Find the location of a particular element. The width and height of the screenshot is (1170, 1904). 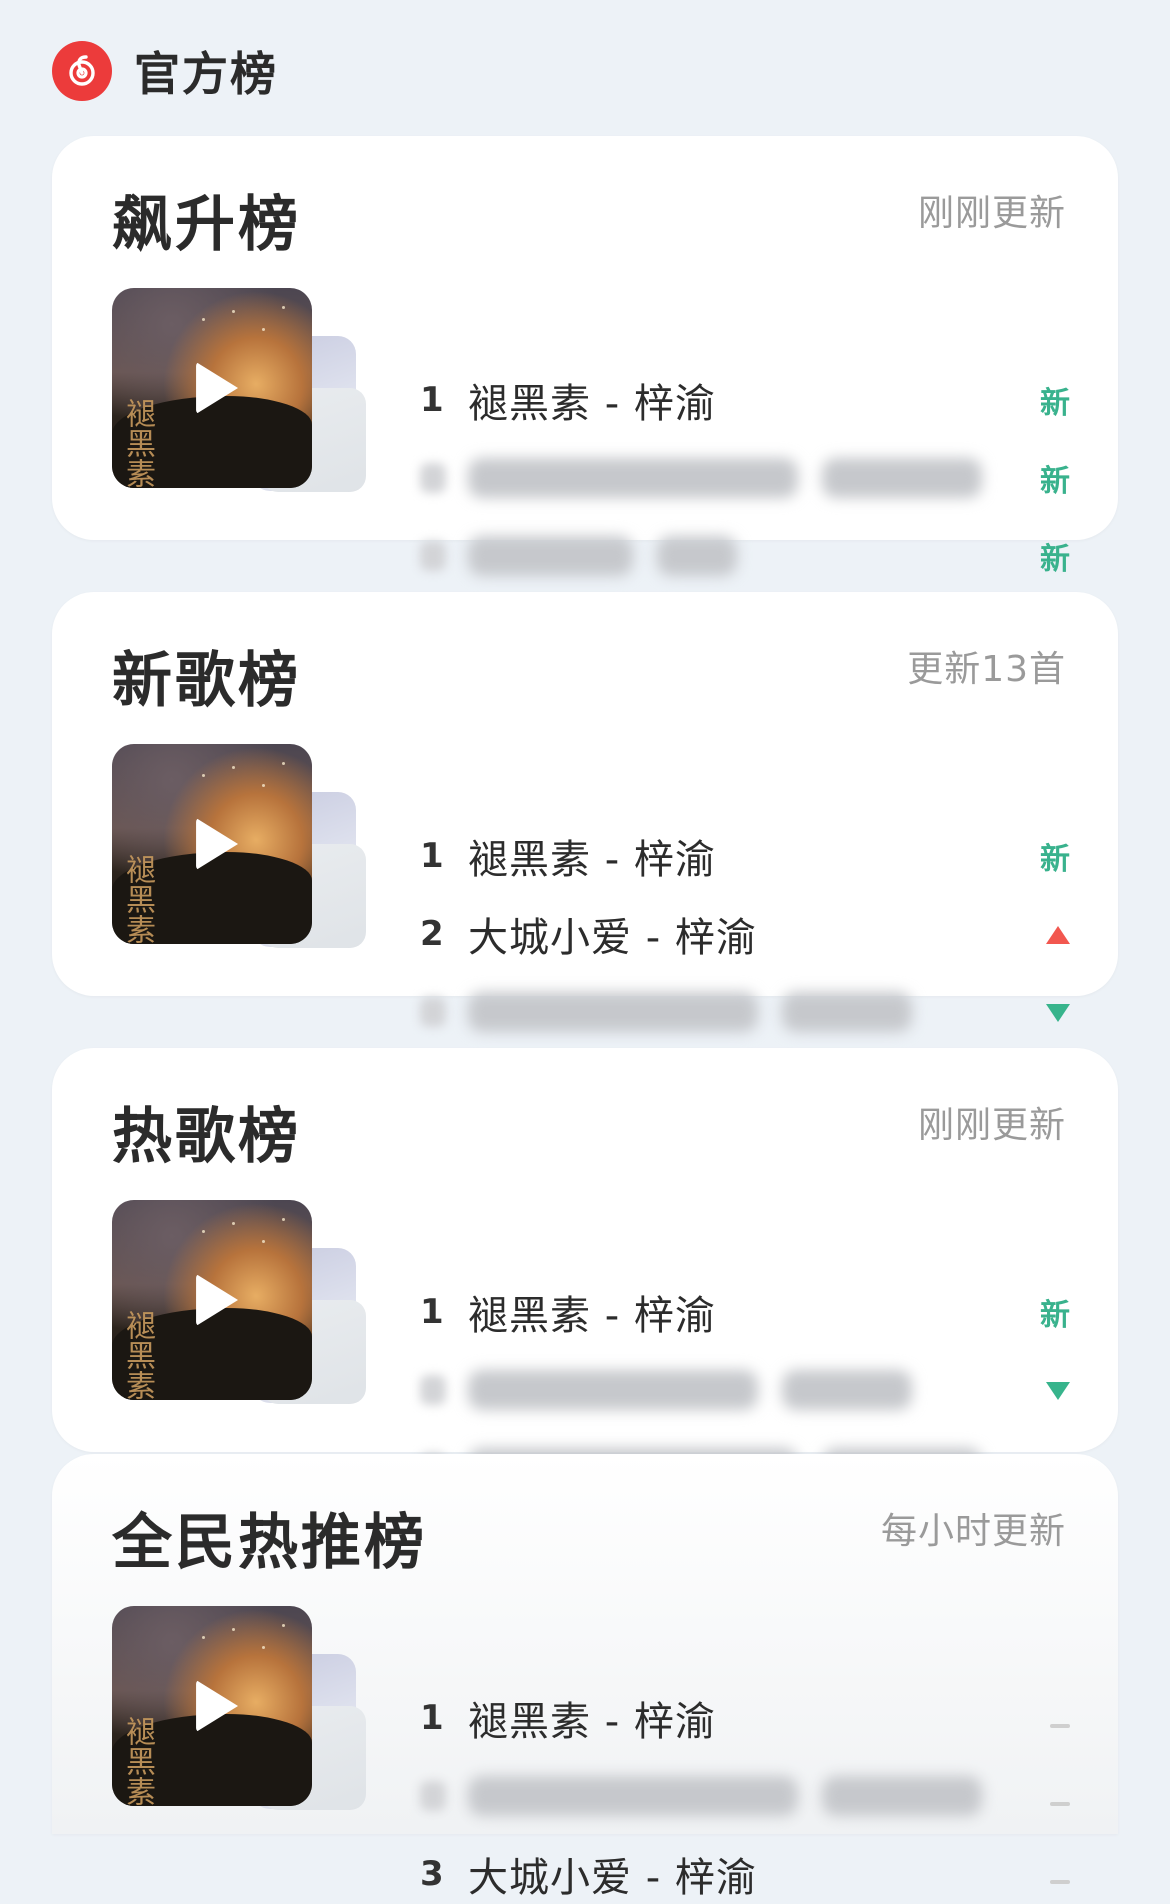

chart-title: 热歌榜 is located at coordinates (206, 1137).